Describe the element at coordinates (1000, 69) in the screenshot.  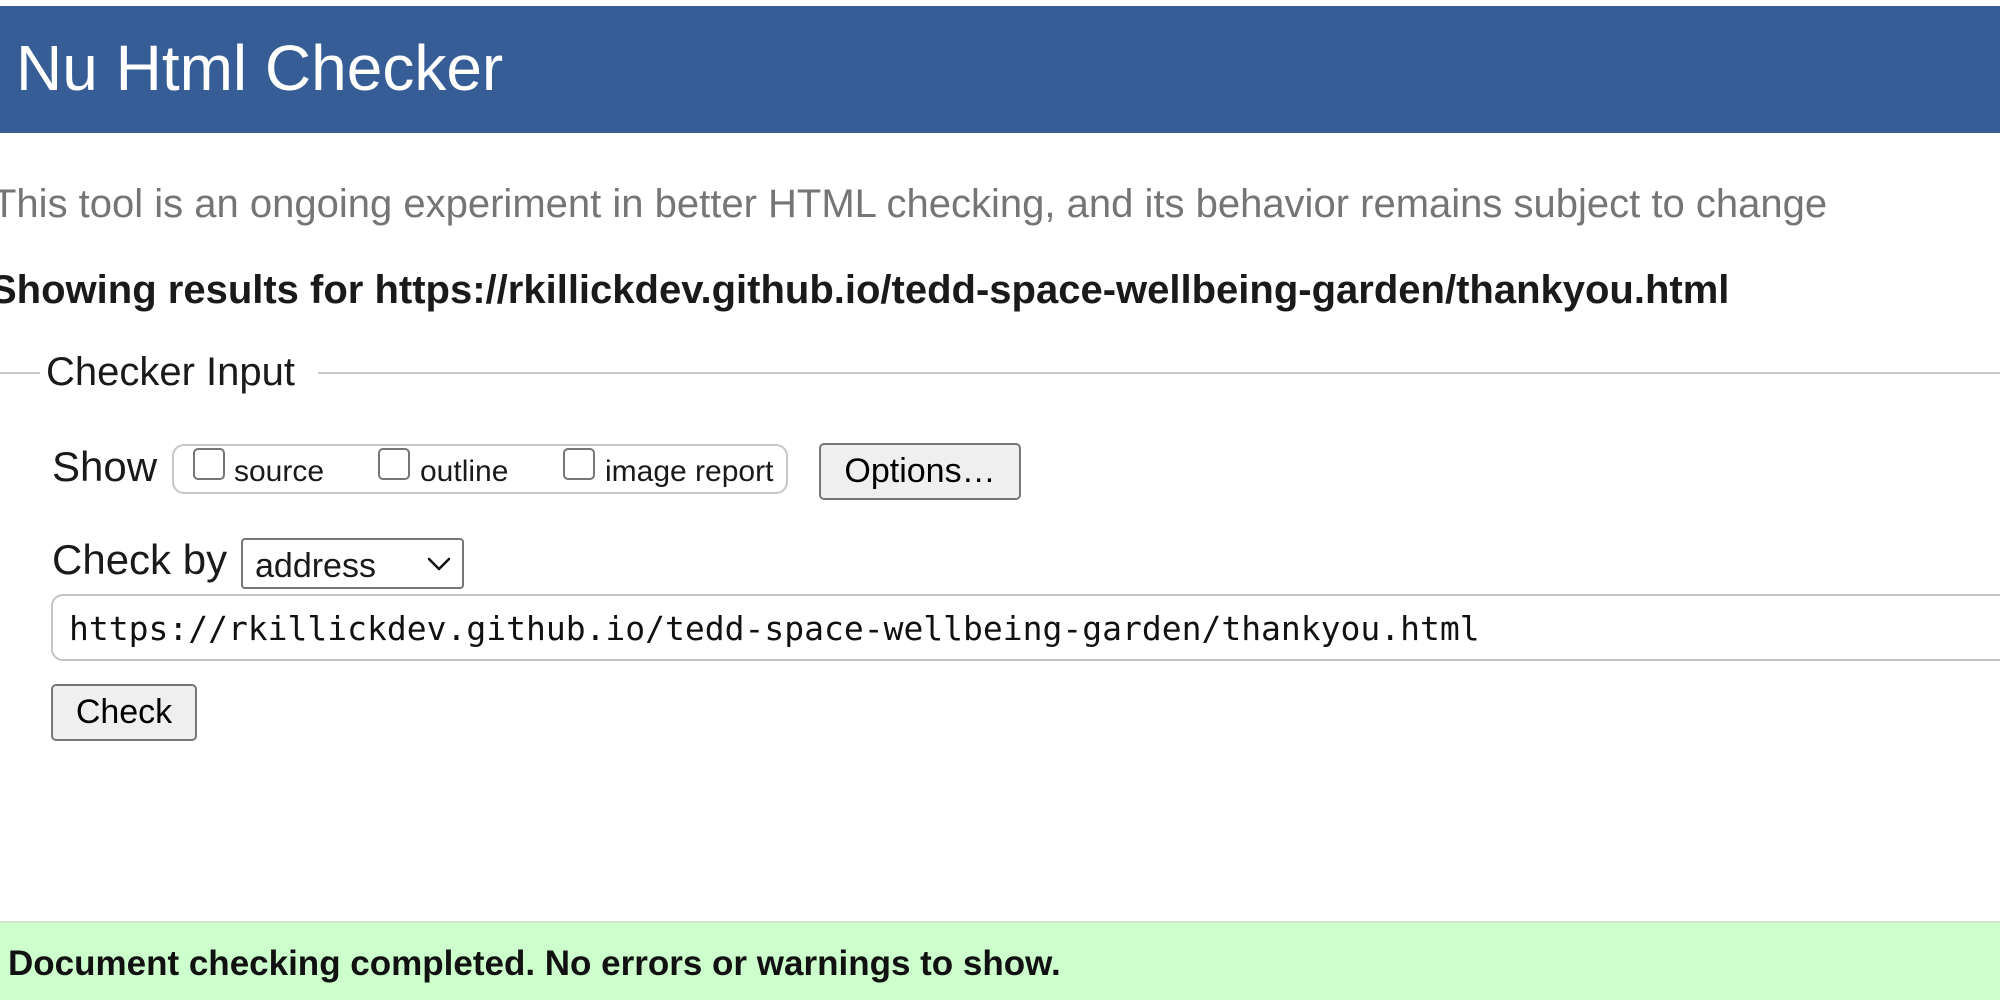
I see `page-header: Nu Html Checker` at that location.